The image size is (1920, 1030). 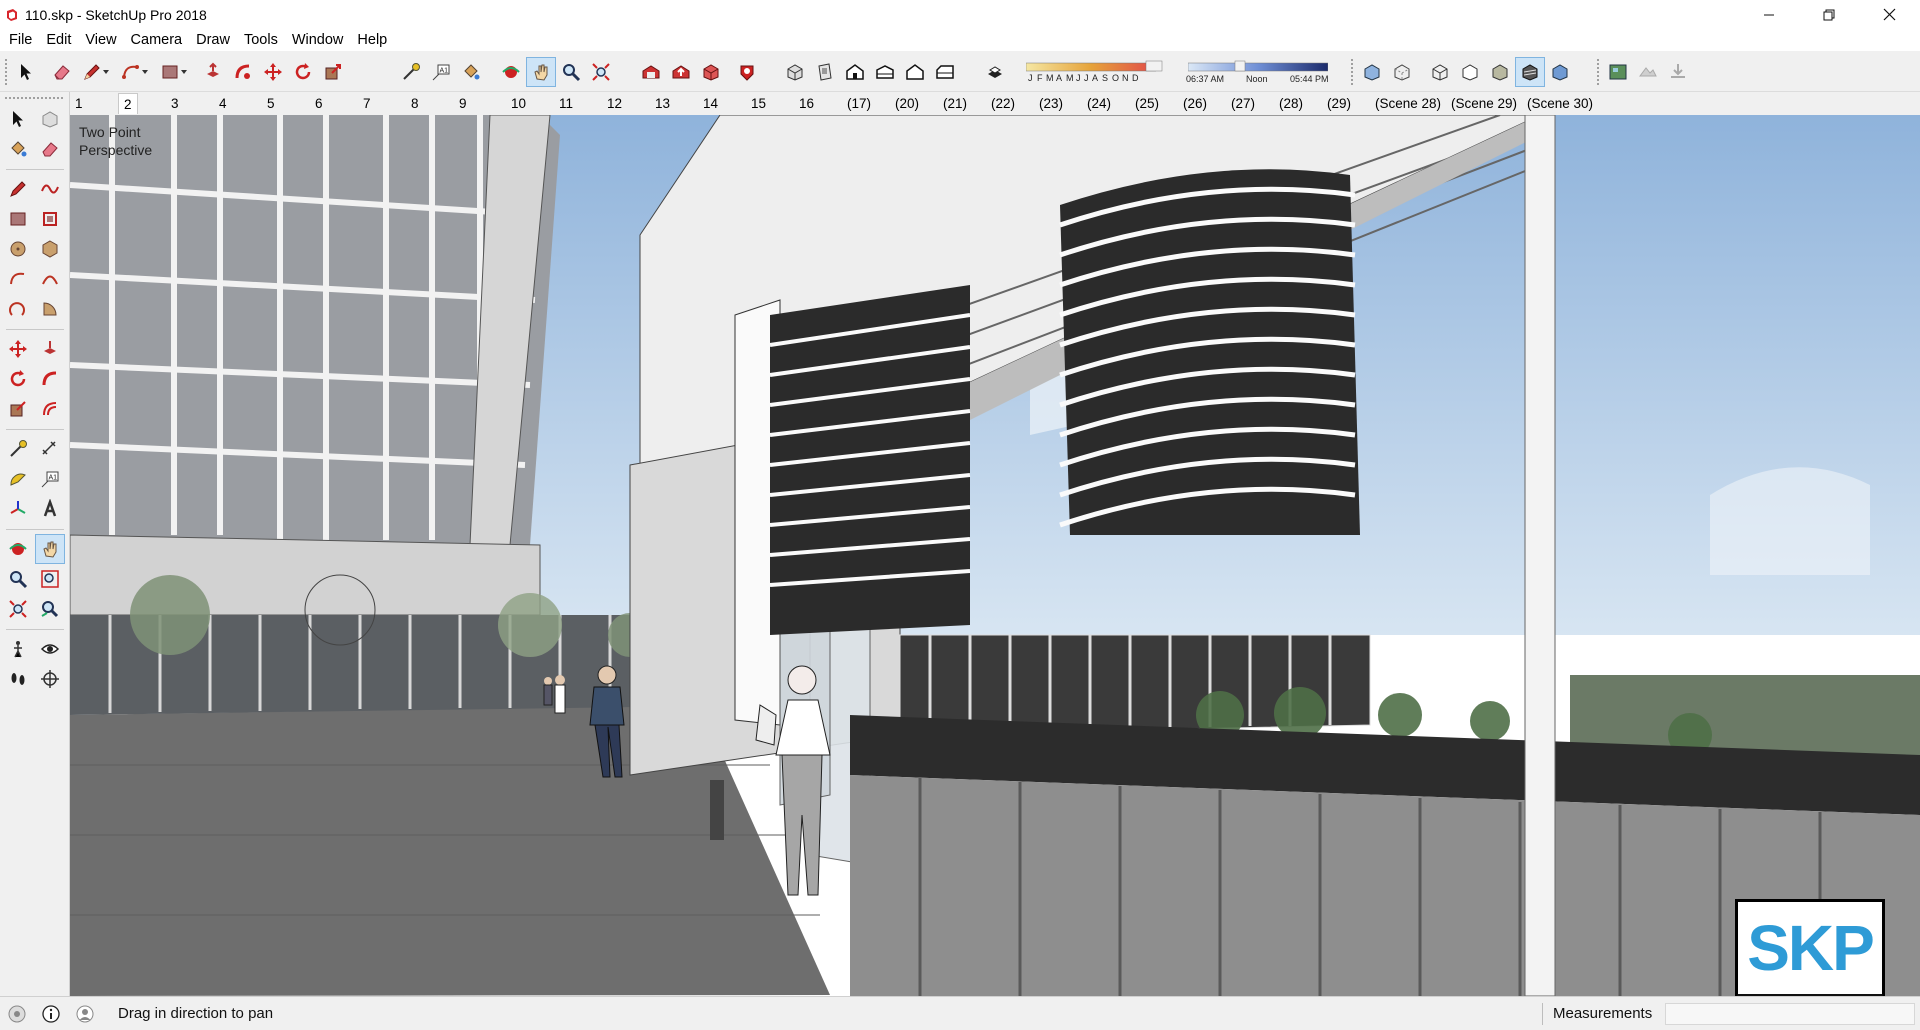 What do you see at coordinates (795, 72) in the screenshot?
I see `iso-view-button` at bounding box center [795, 72].